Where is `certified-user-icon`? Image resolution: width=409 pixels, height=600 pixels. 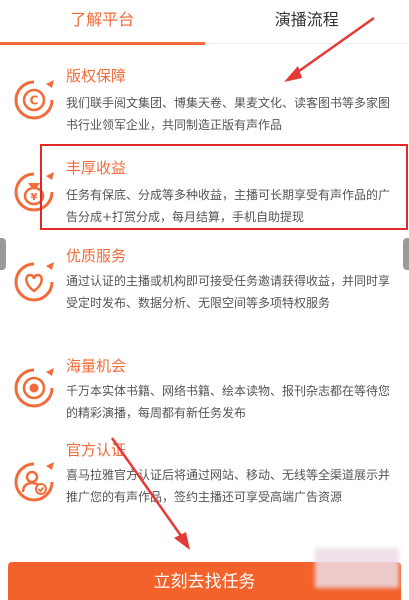 certified-user-icon is located at coordinates (34, 482).